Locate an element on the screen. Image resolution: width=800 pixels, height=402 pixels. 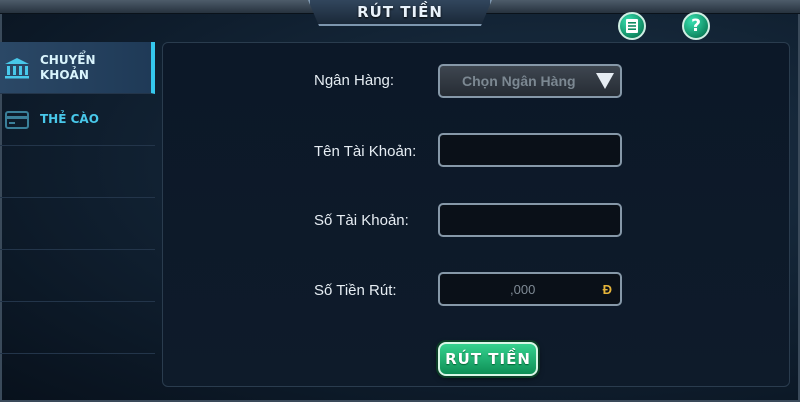
sidebar-item-label: THẺ CÀO is located at coordinates (69, 119).